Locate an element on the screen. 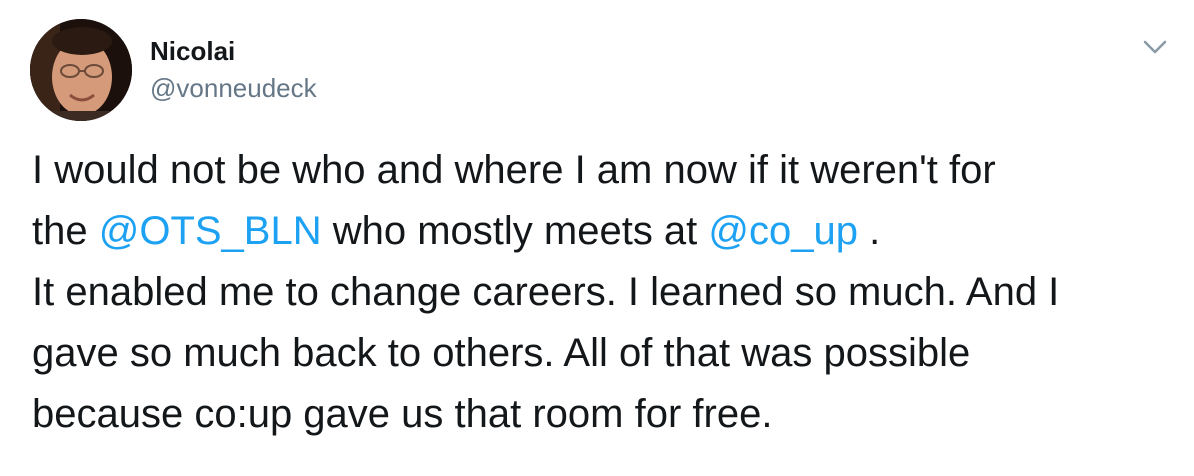  avatar is located at coordinates (81, 70).